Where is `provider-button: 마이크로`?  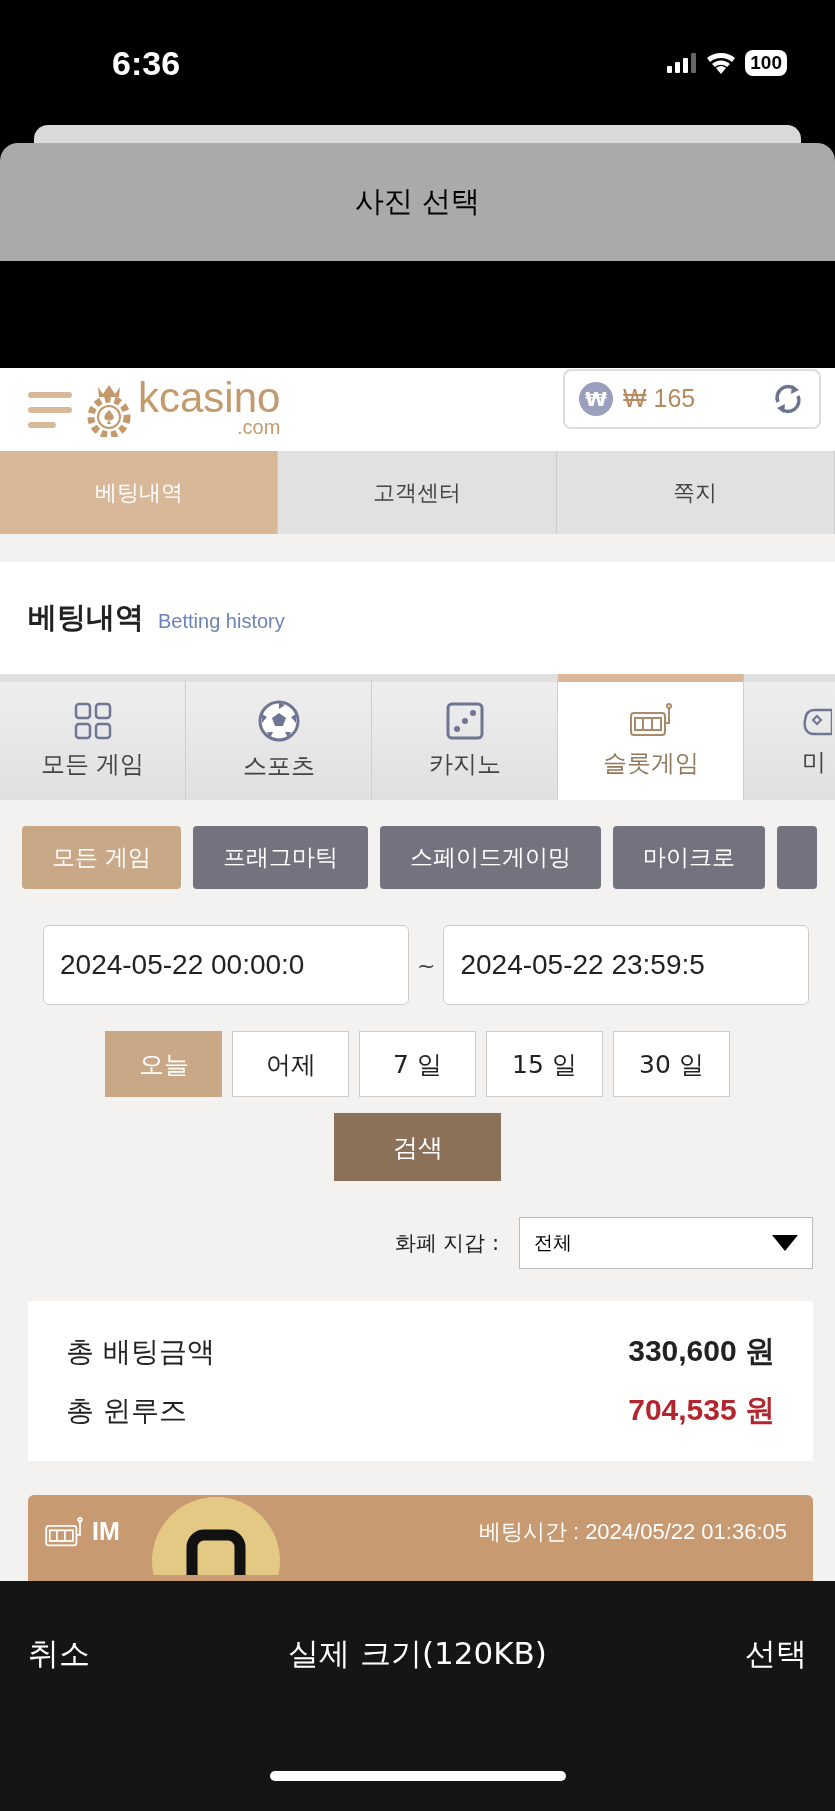
provider-button: 마이크로 is located at coordinates (689, 857).